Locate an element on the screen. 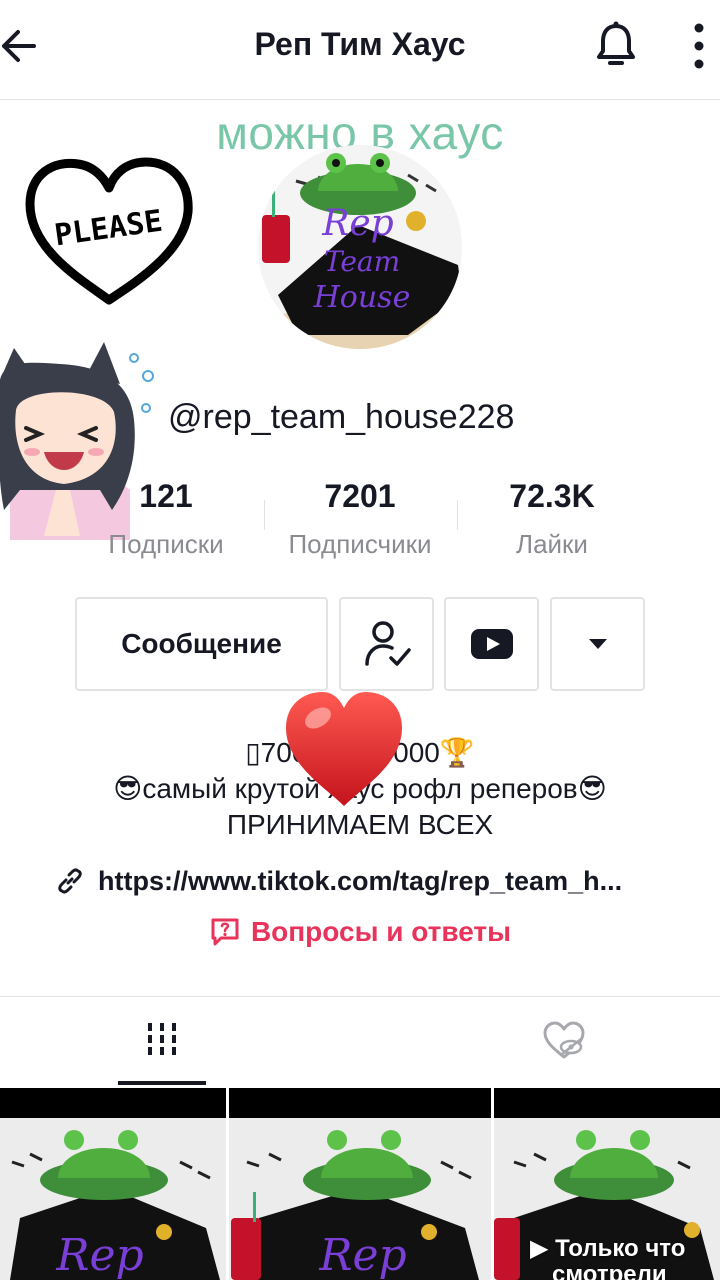  followers-count: 7201 is located at coordinates (360, 496).